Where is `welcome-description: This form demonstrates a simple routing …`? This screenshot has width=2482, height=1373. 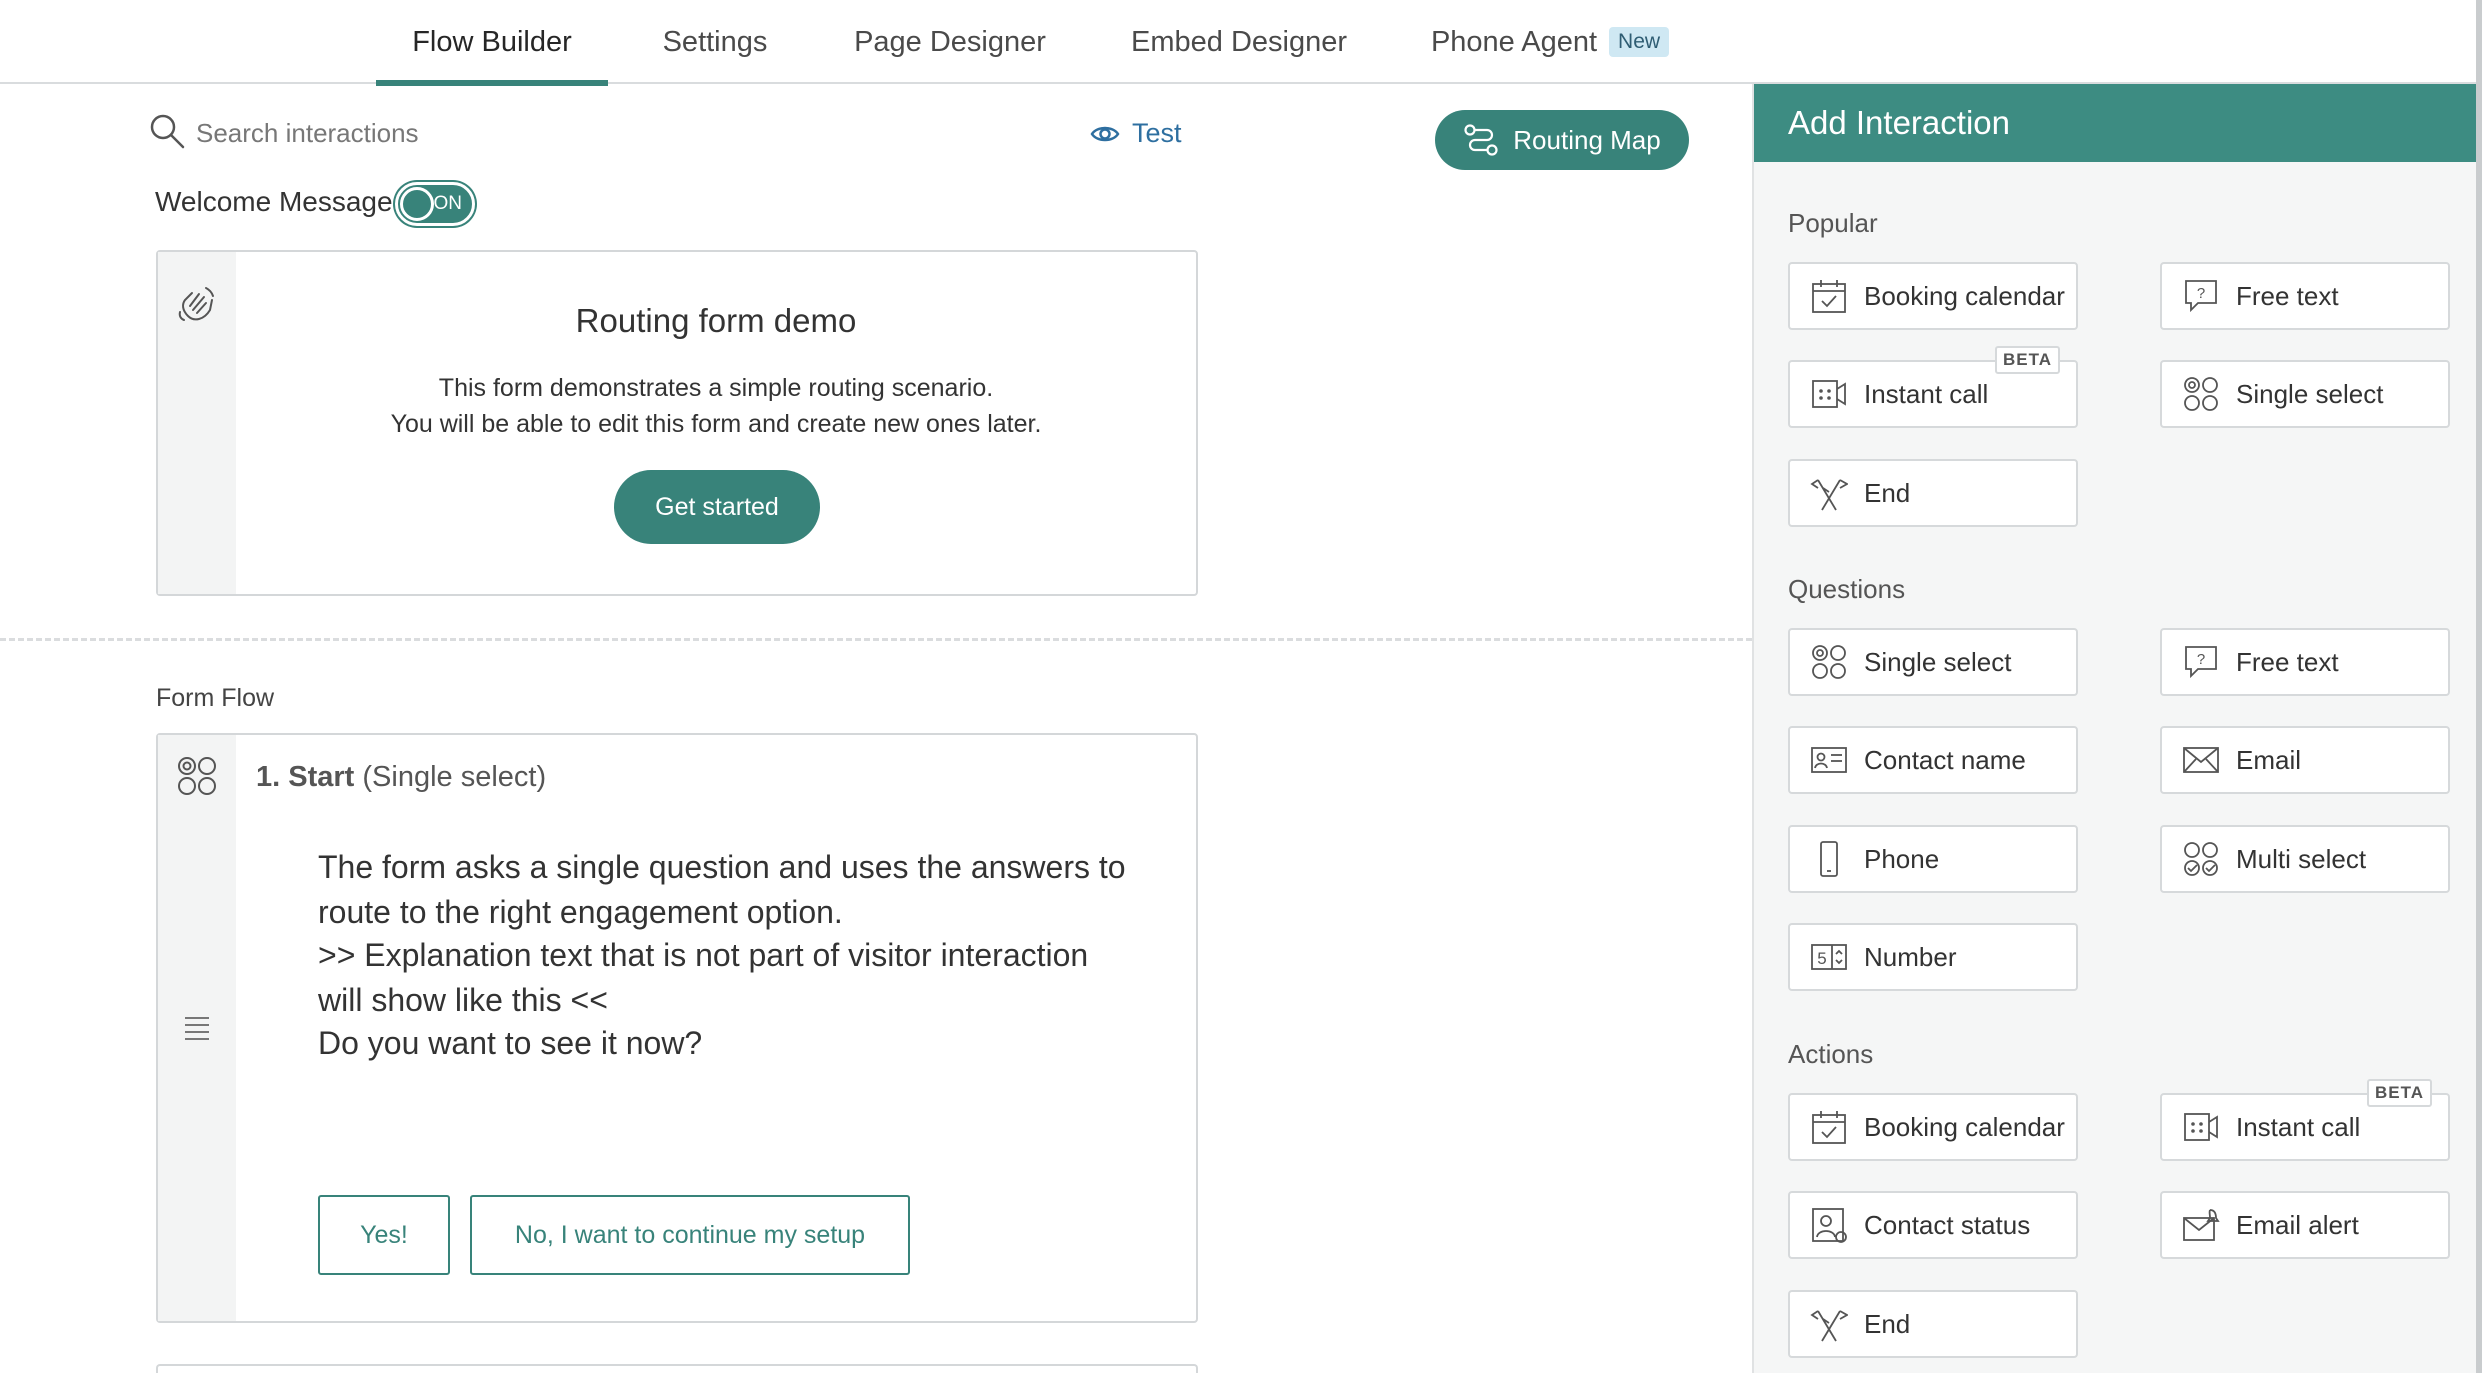
welcome-description: This form demonstrates a simple routing … is located at coordinates (716, 406).